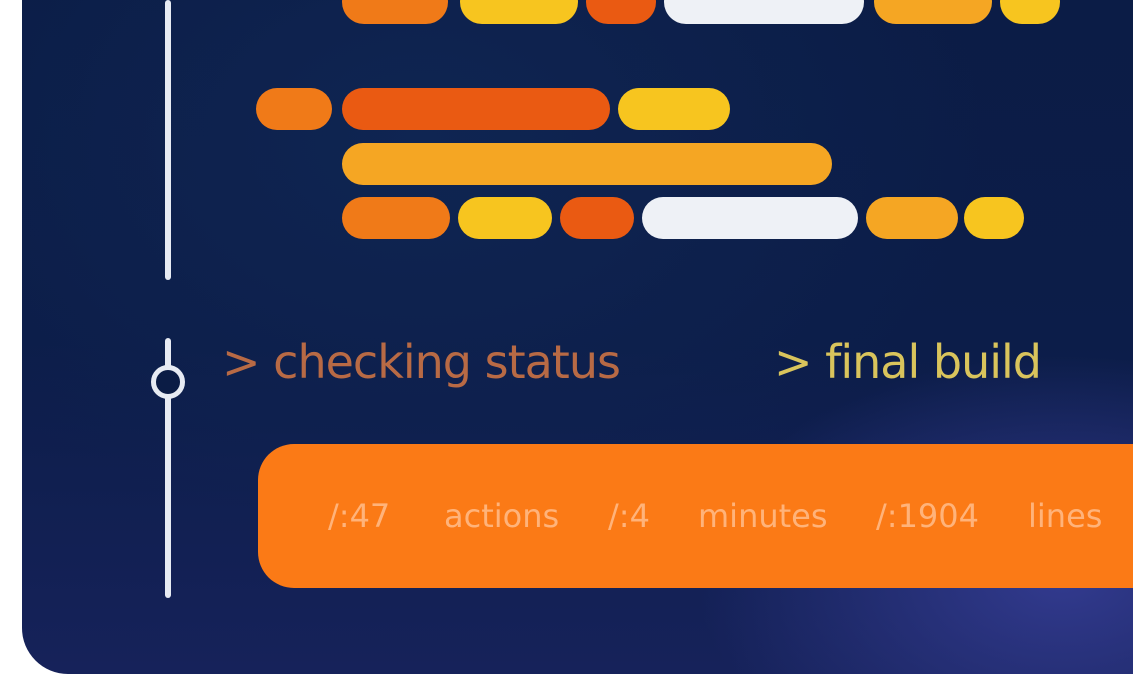 Image resolution: width=1133 pixels, height=676 pixels. What do you see at coordinates (629, 516) in the screenshot?
I see `minutes-count: /:4` at bounding box center [629, 516].